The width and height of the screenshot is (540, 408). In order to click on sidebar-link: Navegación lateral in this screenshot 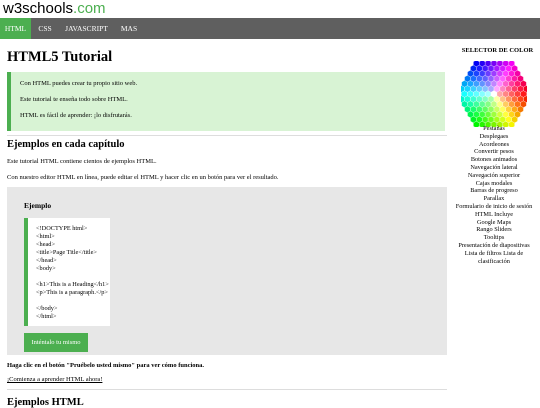, I will do `click(494, 168)`.